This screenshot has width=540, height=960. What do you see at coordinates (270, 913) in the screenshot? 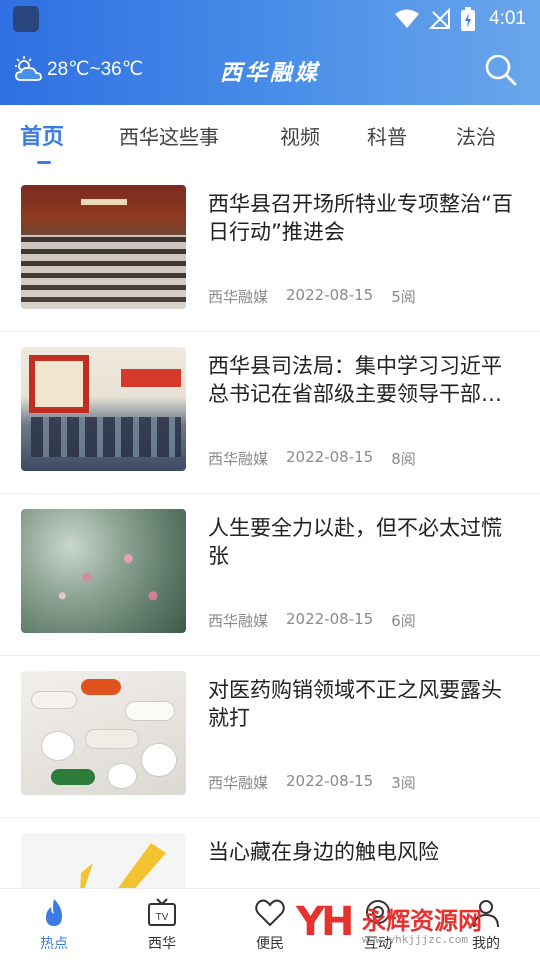
I see `heart-icon` at bounding box center [270, 913].